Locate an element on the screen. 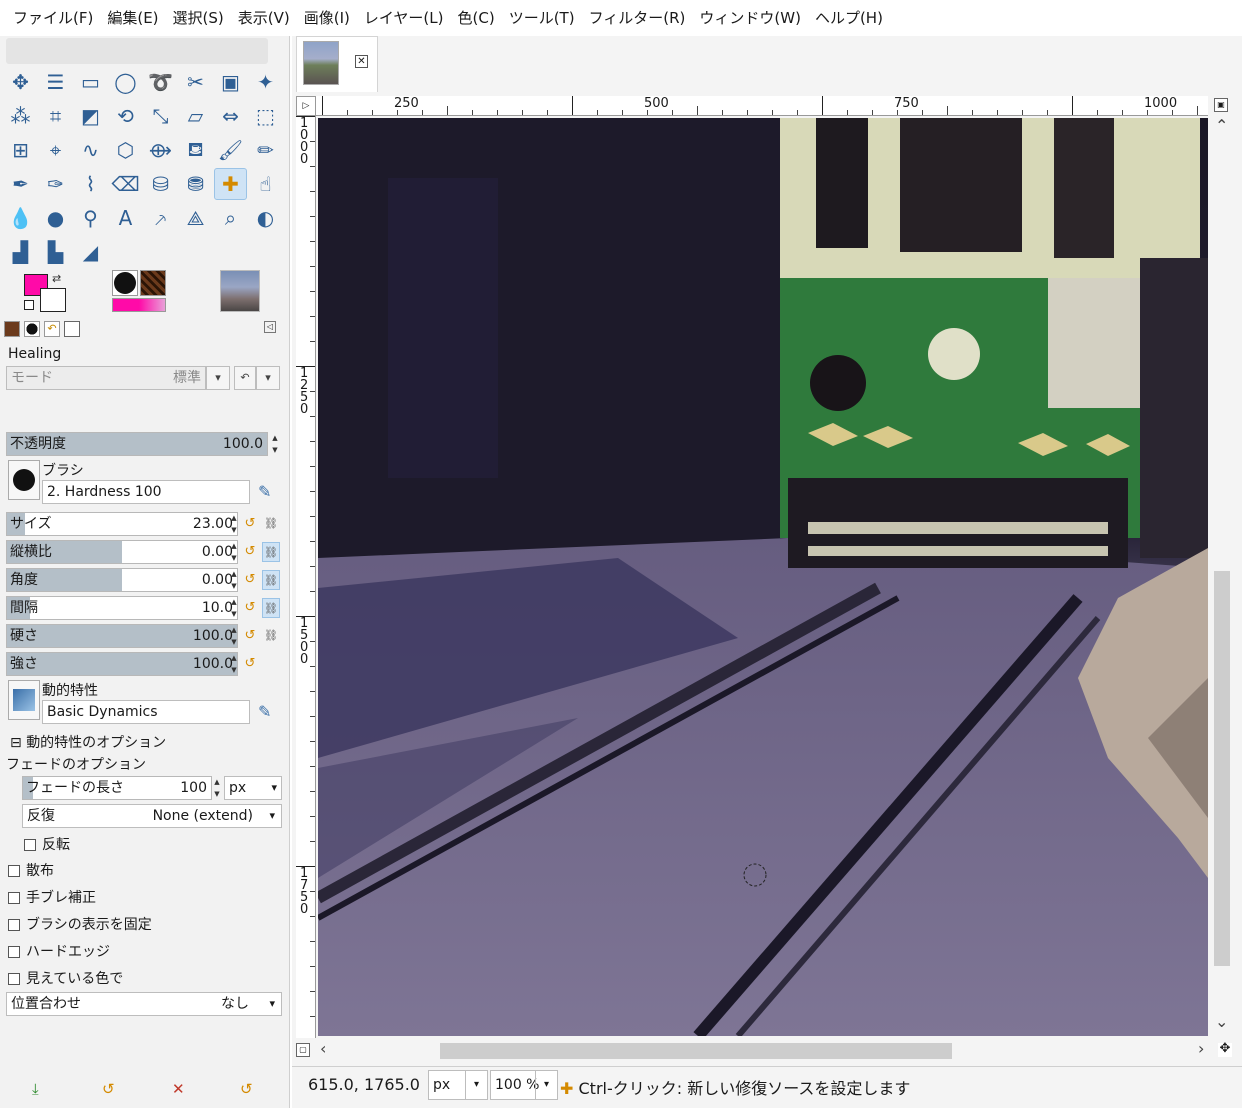 Image resolution: width=1242 pixels, height=1108 pixels. gegl-icon: ◐ is located at coordinates (265, 218).